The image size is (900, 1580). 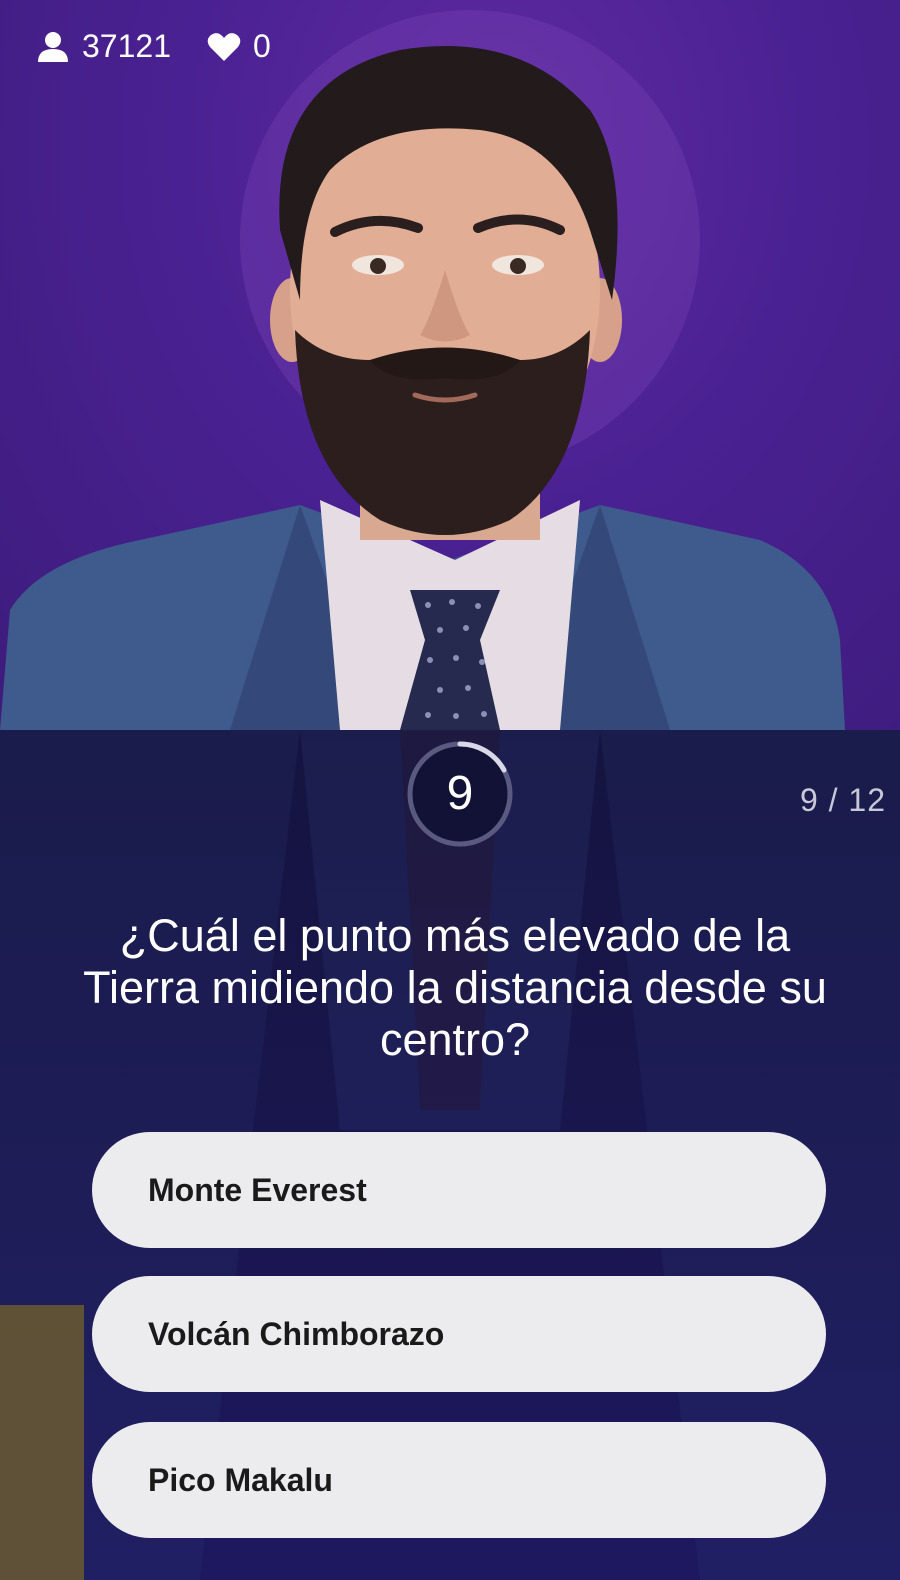 What do you see at coordinates (842, 800) in the screenshot?
I see `question-progress: 9 / 12` at bounding box center [842, 800].